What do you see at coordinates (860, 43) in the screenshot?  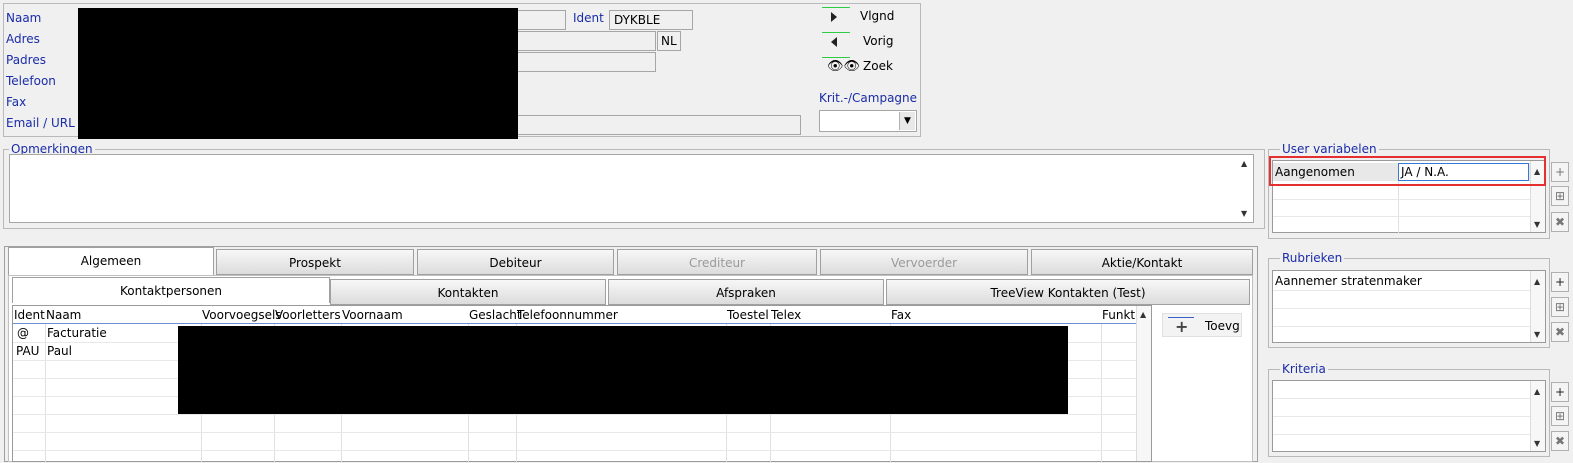 I see `prev-button: Vorig` at bounding box center [860, 43].